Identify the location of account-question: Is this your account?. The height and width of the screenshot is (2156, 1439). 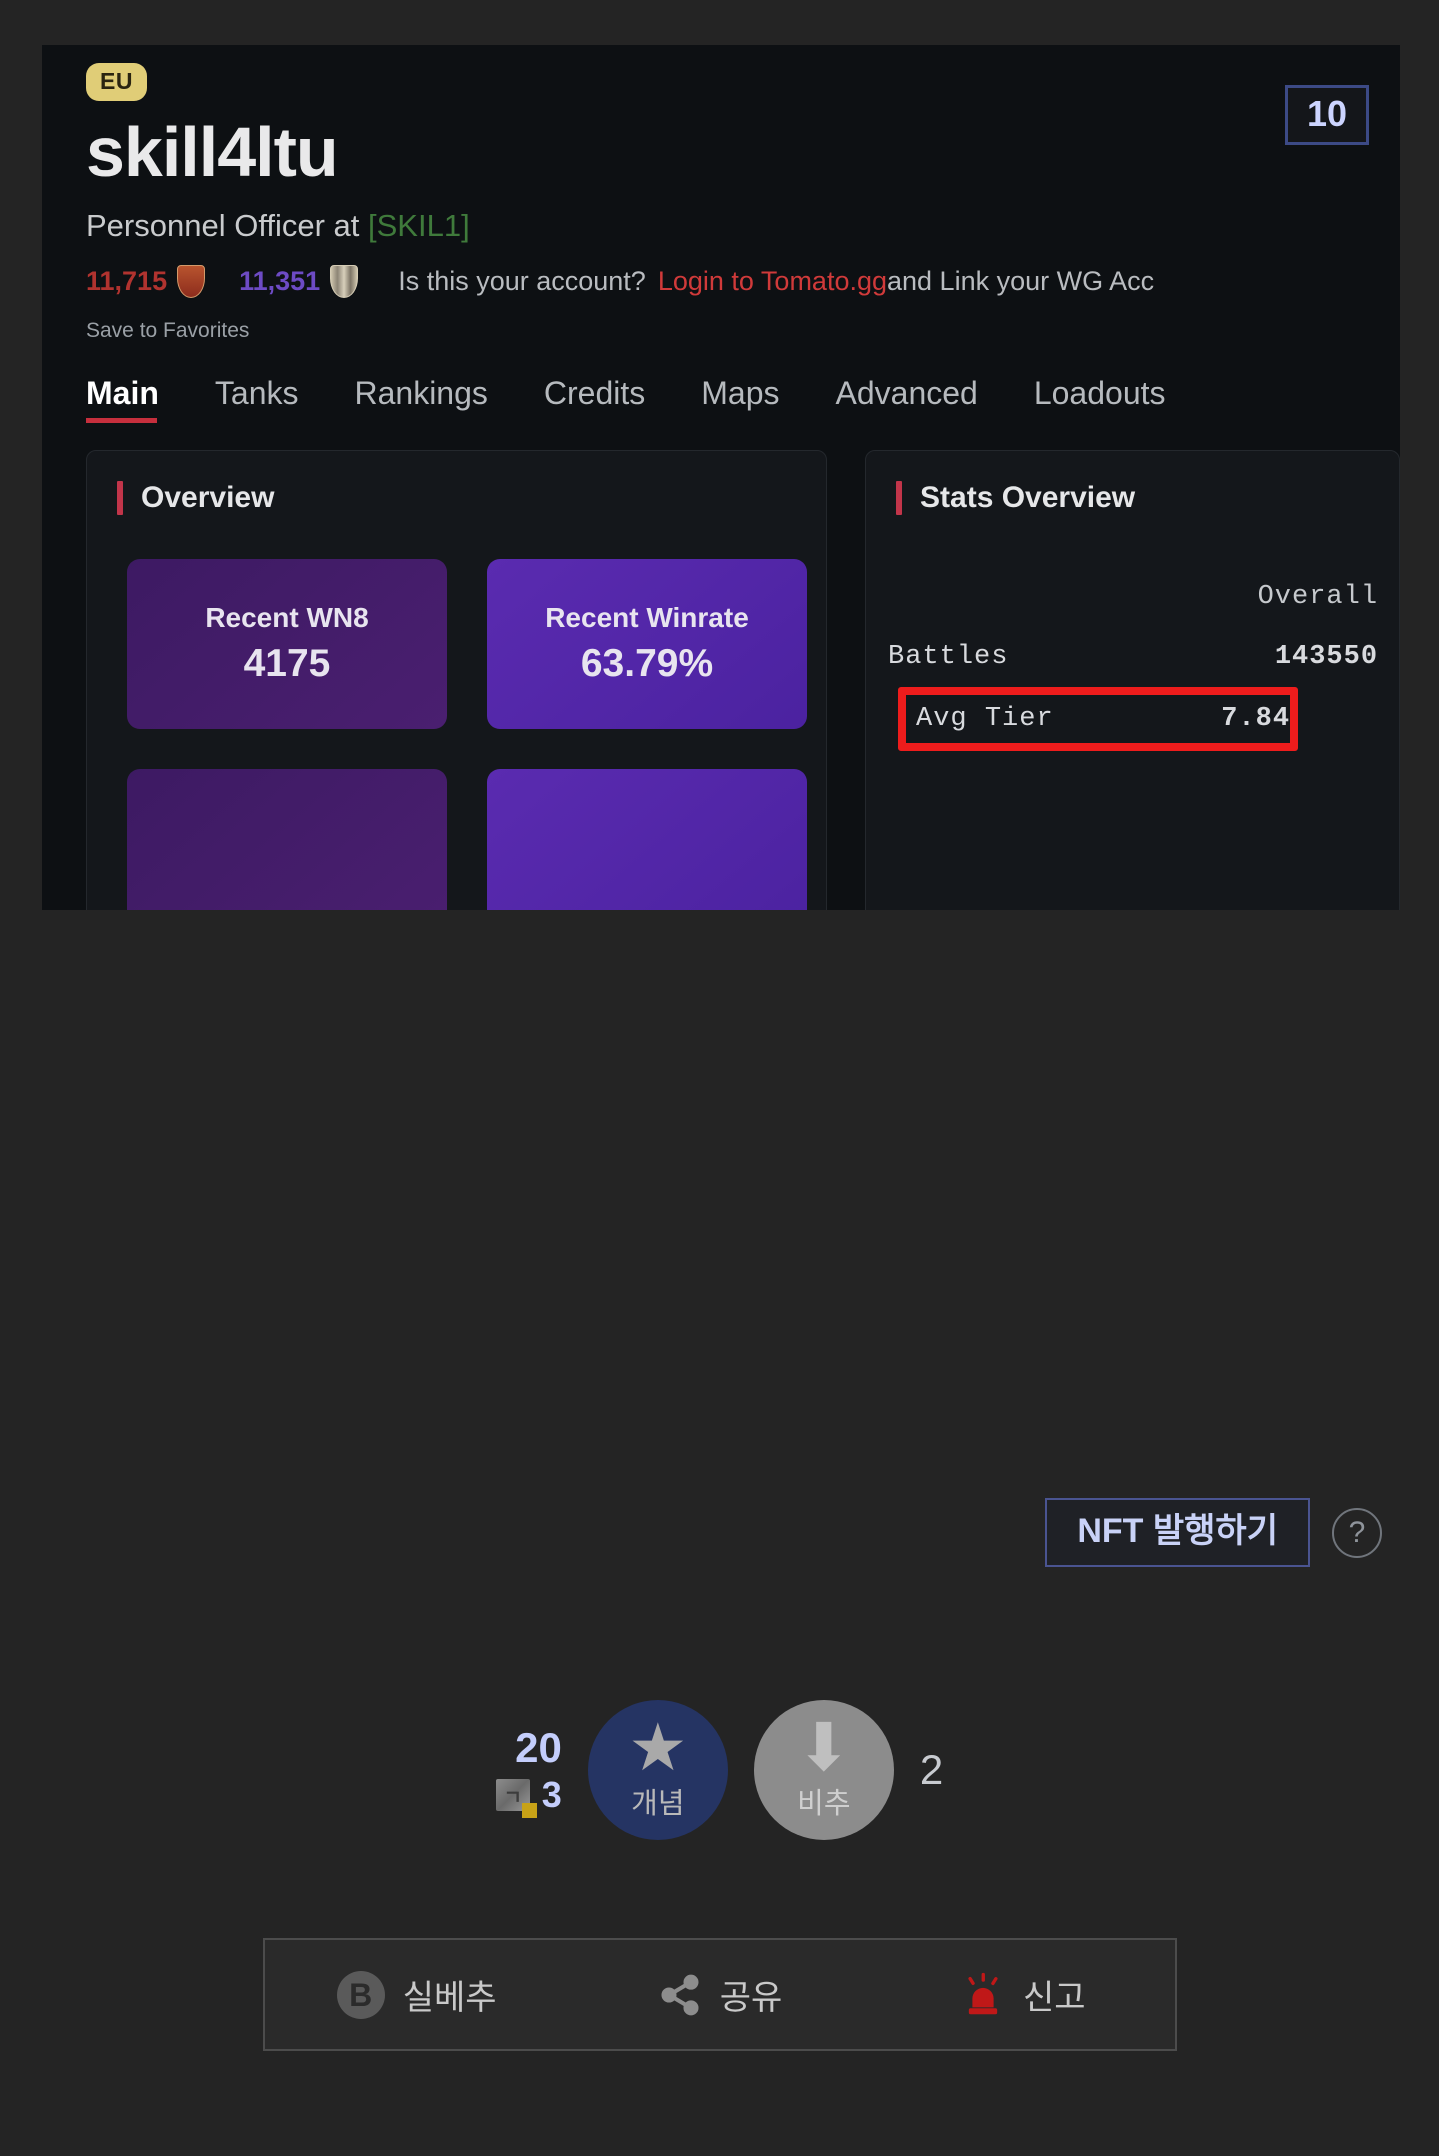
(522, 281).